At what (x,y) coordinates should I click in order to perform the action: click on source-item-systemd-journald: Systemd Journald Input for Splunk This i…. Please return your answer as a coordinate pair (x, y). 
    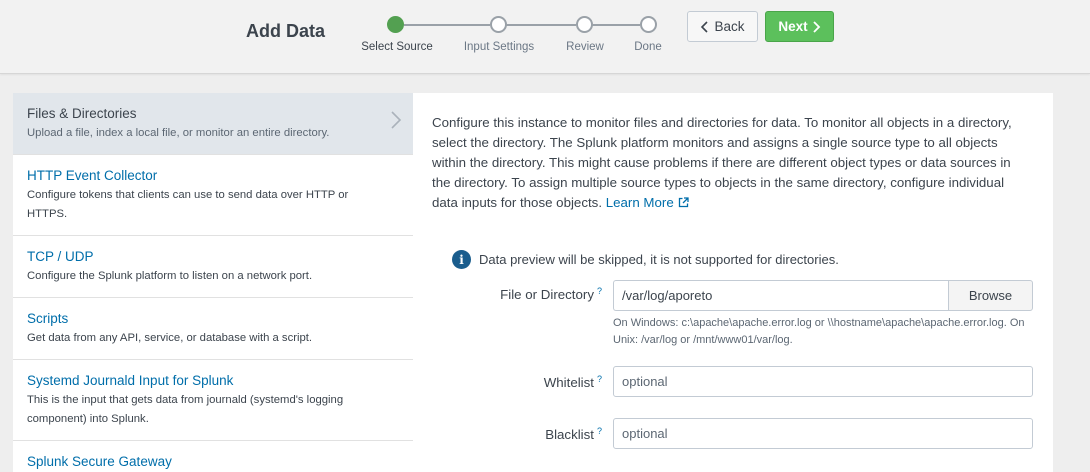
    Looking at the image, I should click on (213, 400).